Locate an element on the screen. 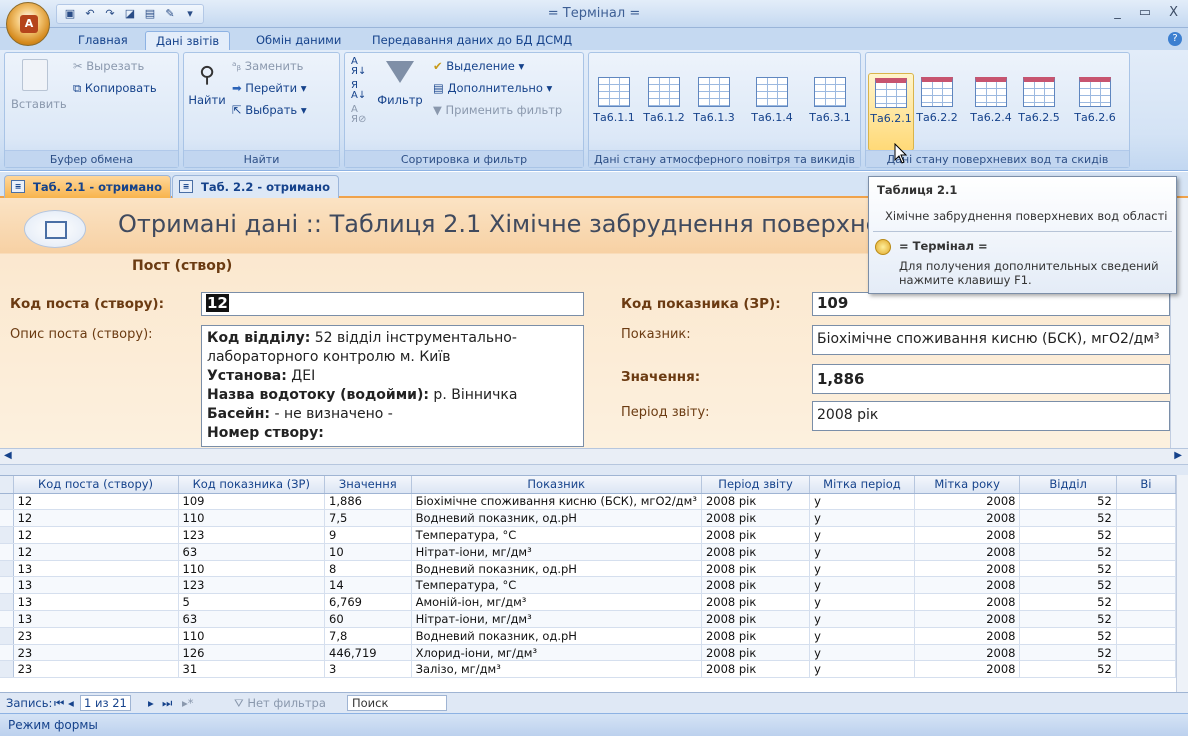 Image resolution: width=1188 pixels, height=736 pixels. maximize-button: ▭ is located at coordinates (1145, 12).